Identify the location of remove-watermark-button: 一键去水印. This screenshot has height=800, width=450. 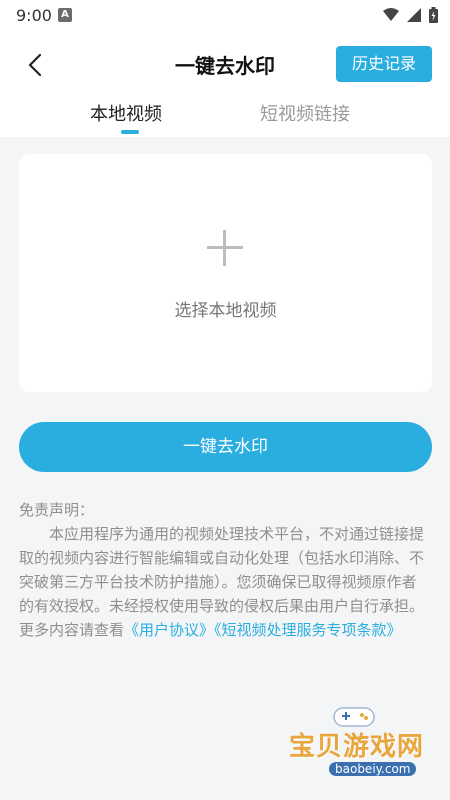
(225, 447).